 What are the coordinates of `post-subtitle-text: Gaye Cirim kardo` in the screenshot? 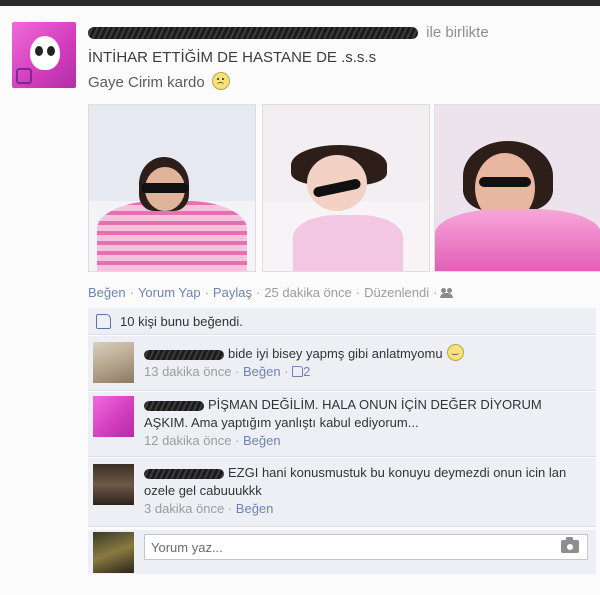 It's located at (146, 82).